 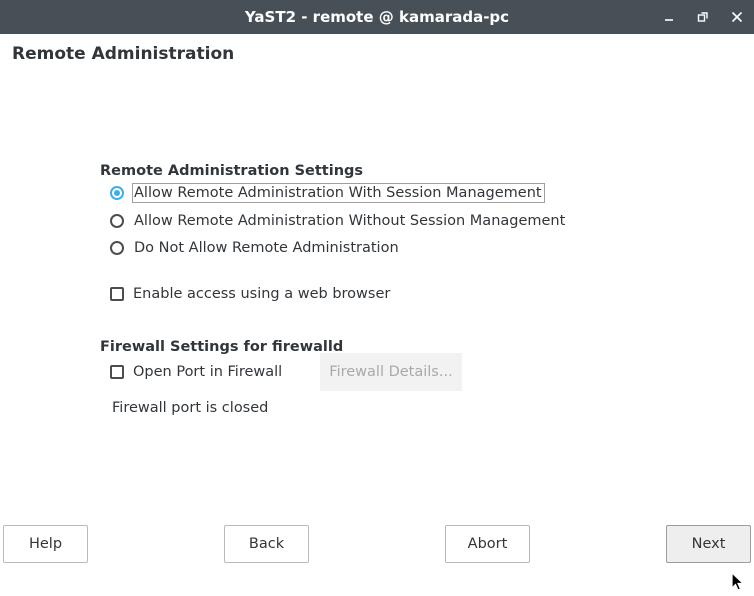 What do you see at coordinates (737, 17) in the screenshot?
I see `close-icon` at bounding box center [737, 17].